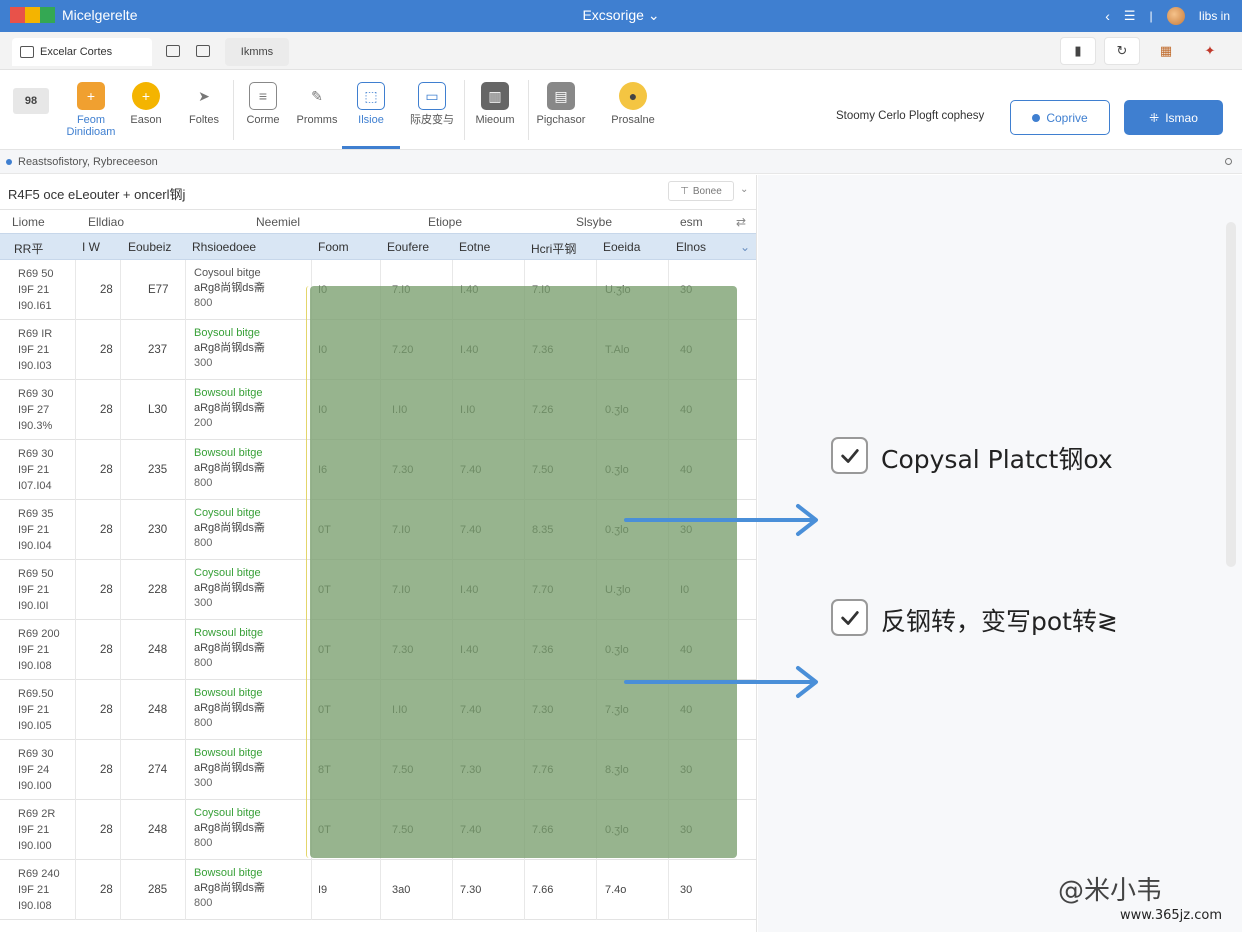 This screenshot has height=932, width=1242. Describe the element at coordinates (1228, 161) in the screenshot. I see `settings-dot-icon` at that location.